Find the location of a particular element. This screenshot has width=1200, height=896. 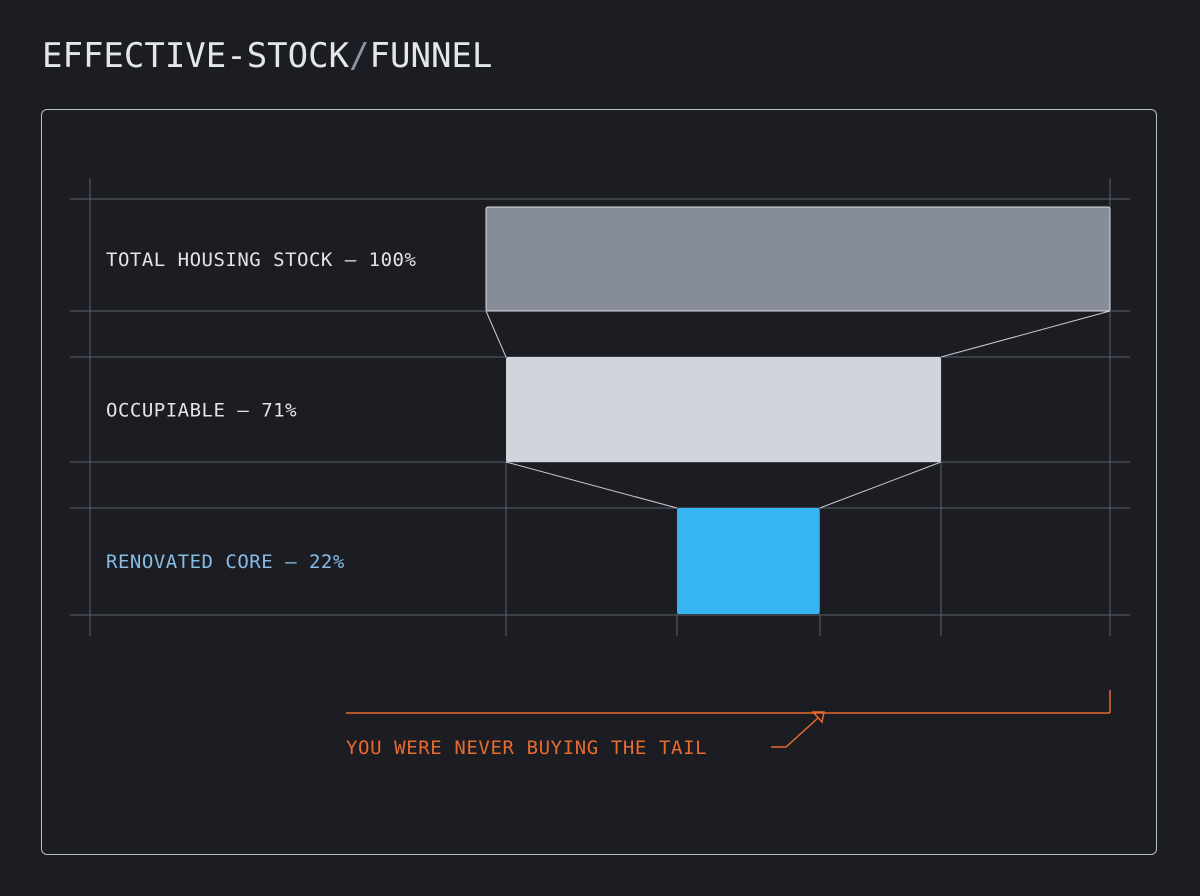

funnel-bar-total-housing-stock is located at coordinates (798, 259).